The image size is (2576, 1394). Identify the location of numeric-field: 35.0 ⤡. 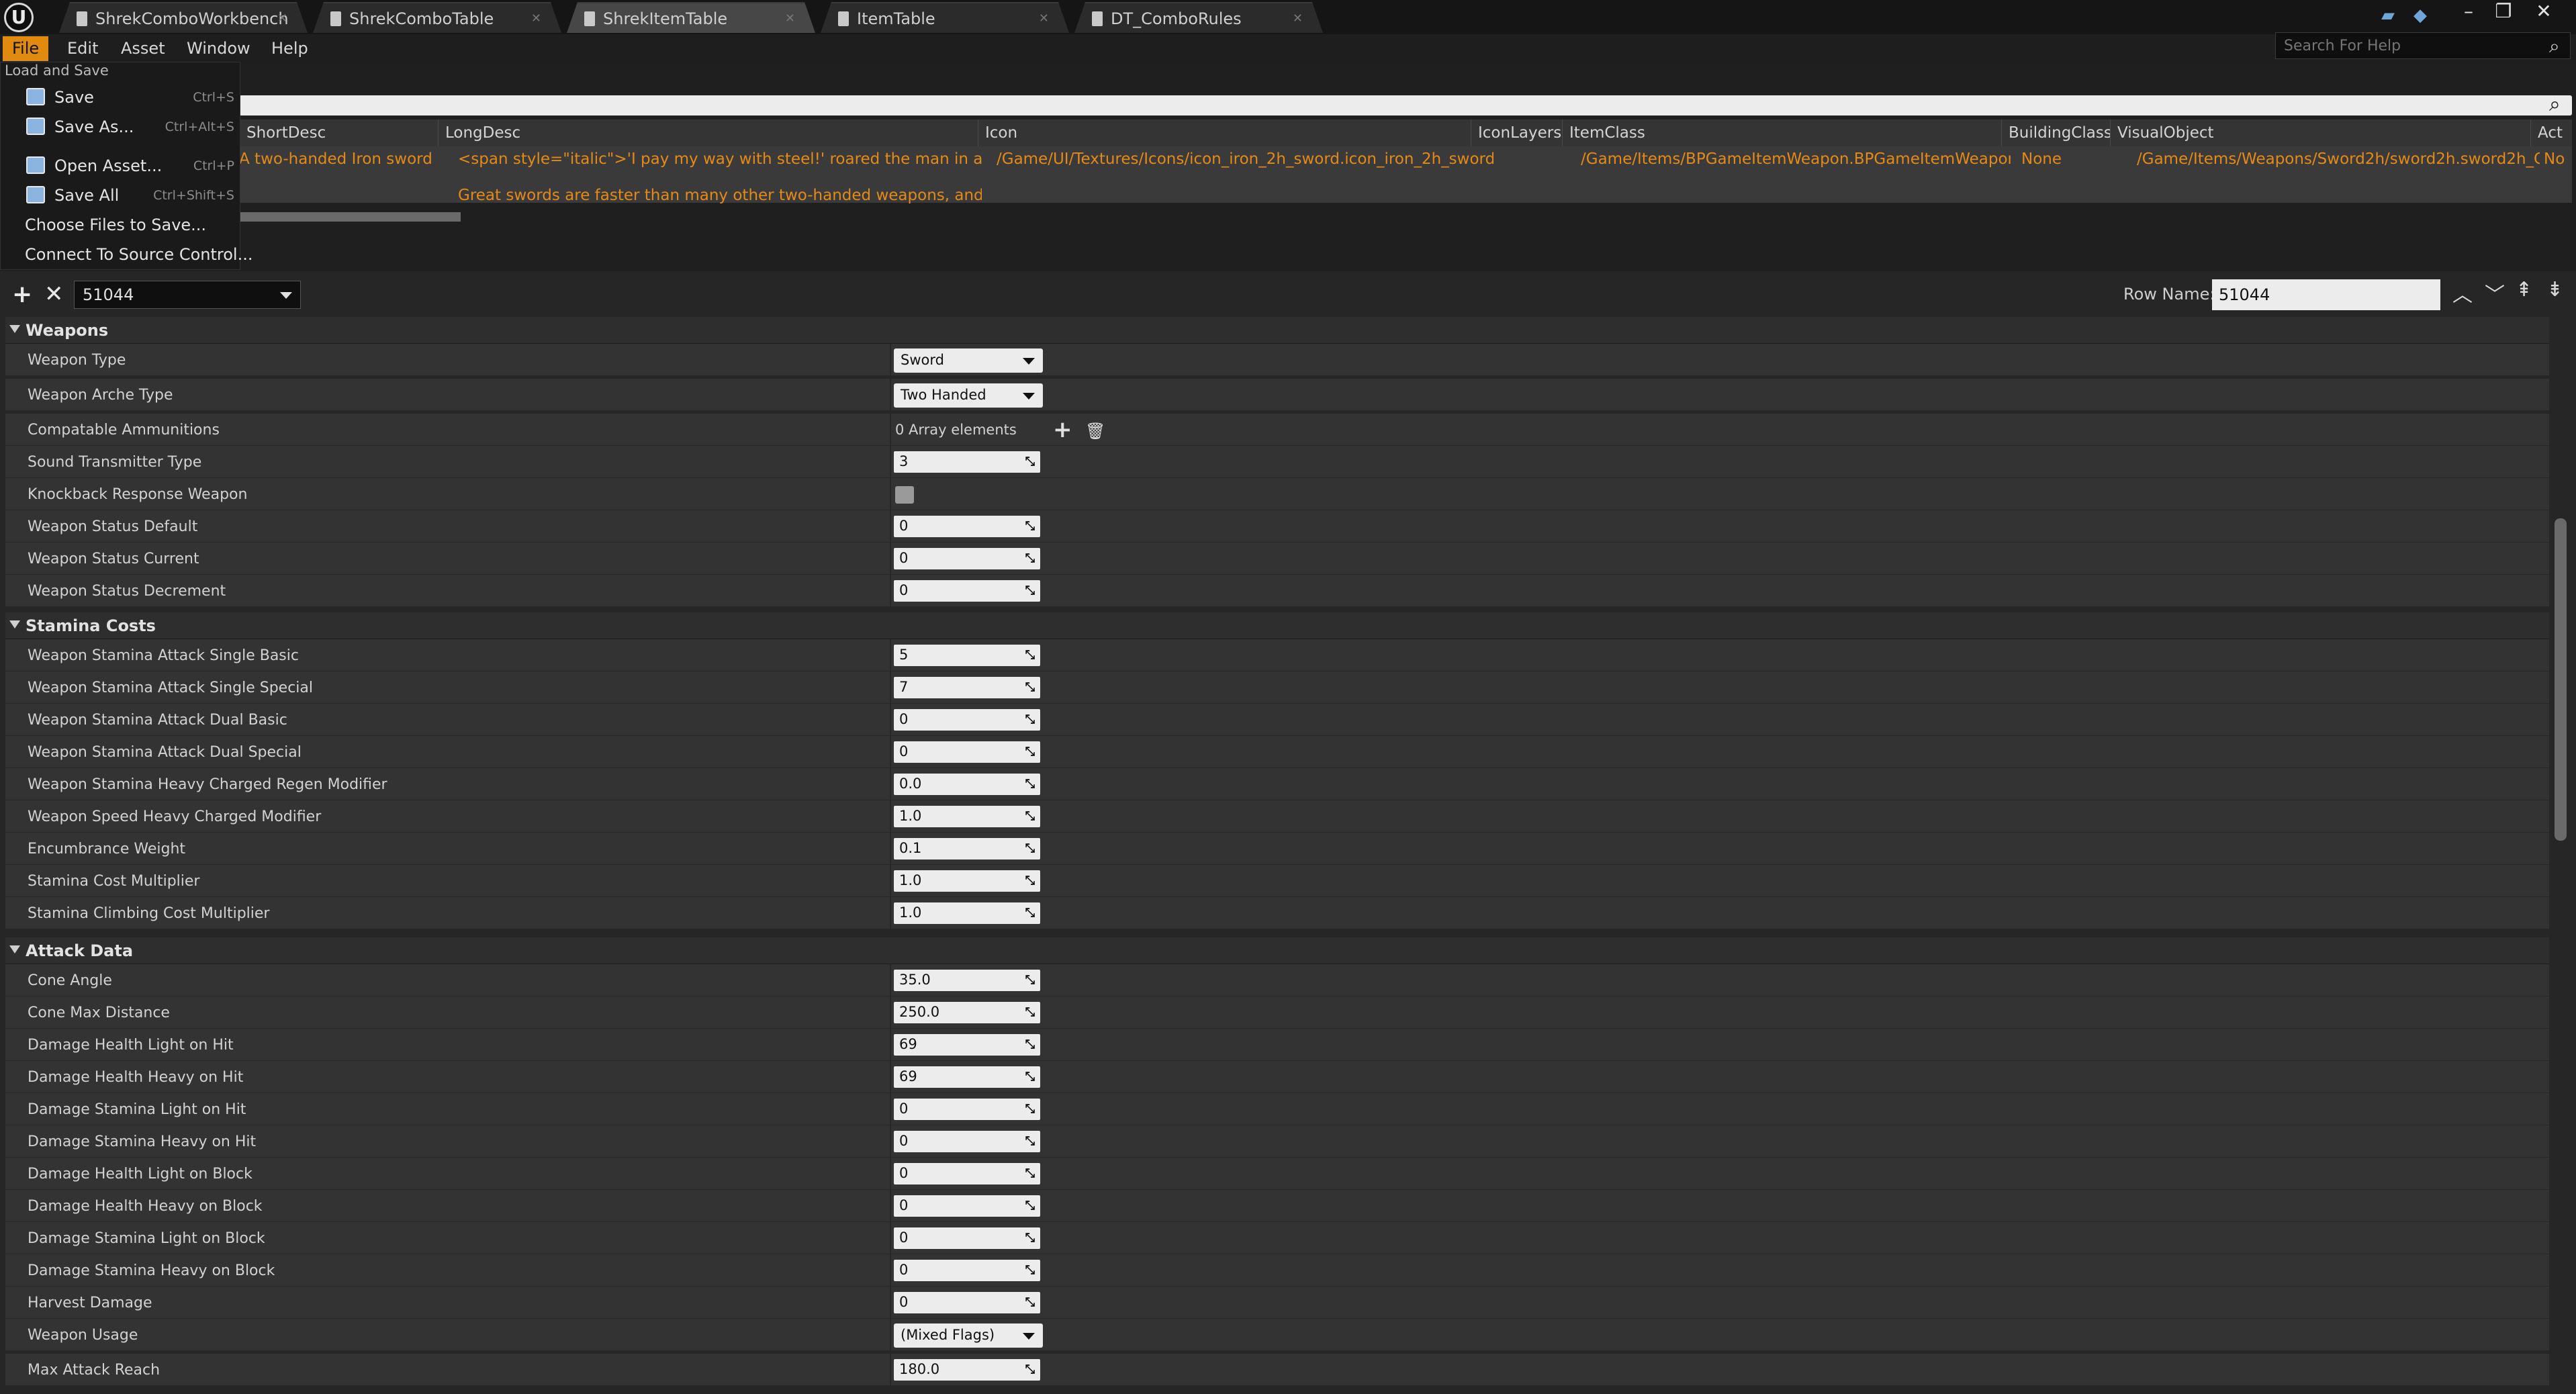
(967, 980).